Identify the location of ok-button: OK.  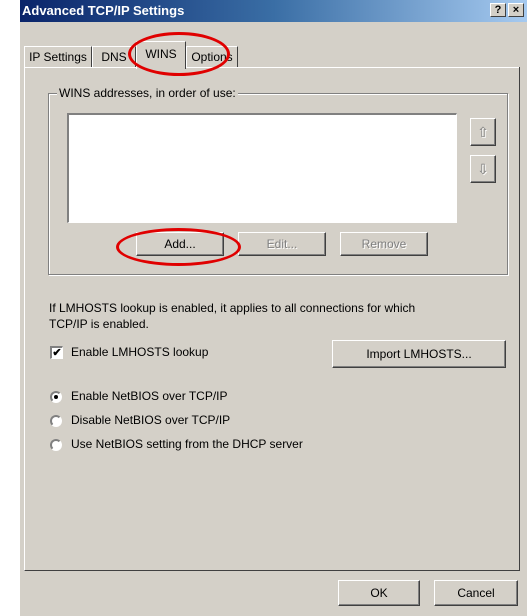
(379, 593).